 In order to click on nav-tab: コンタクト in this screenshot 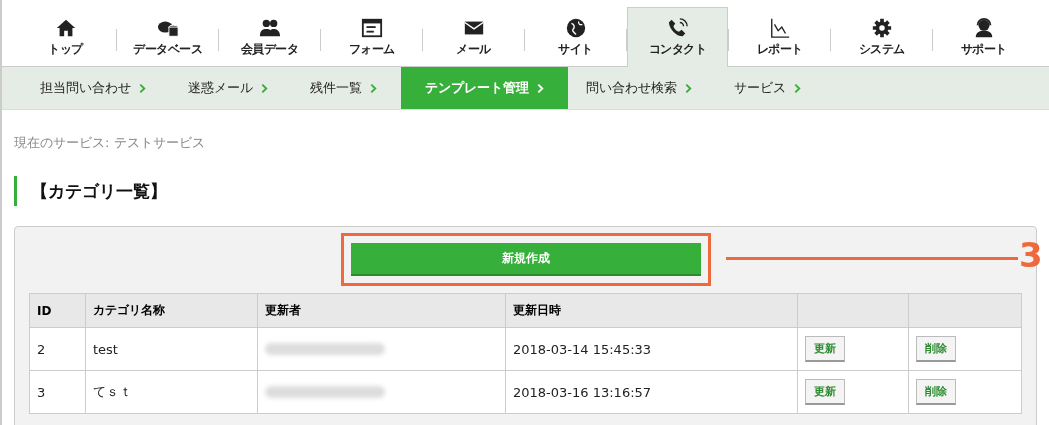, I will do `click(677, 37)`.